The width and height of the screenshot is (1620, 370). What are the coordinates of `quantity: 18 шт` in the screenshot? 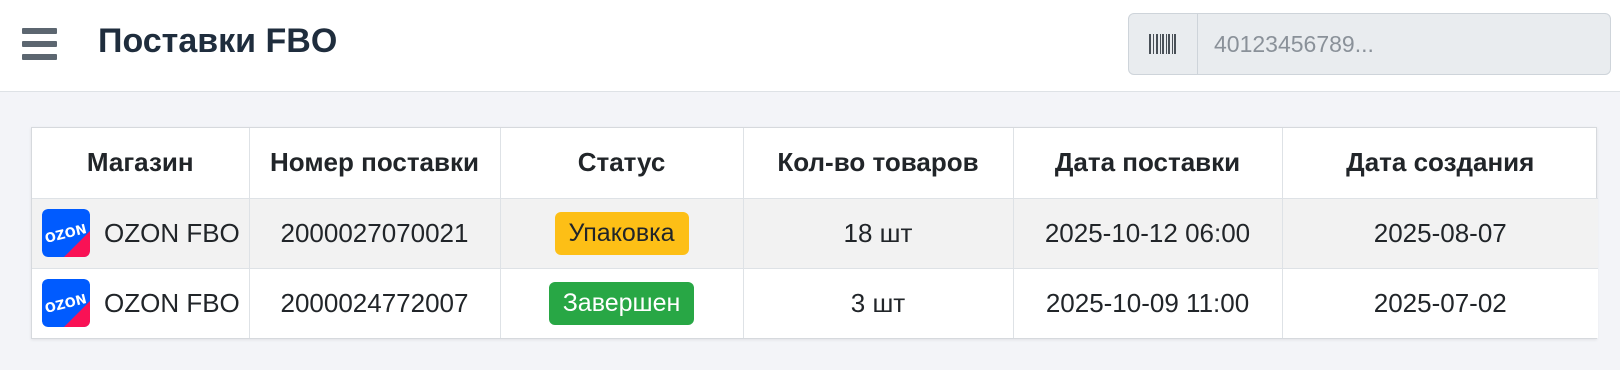 It's located at (878, 233).